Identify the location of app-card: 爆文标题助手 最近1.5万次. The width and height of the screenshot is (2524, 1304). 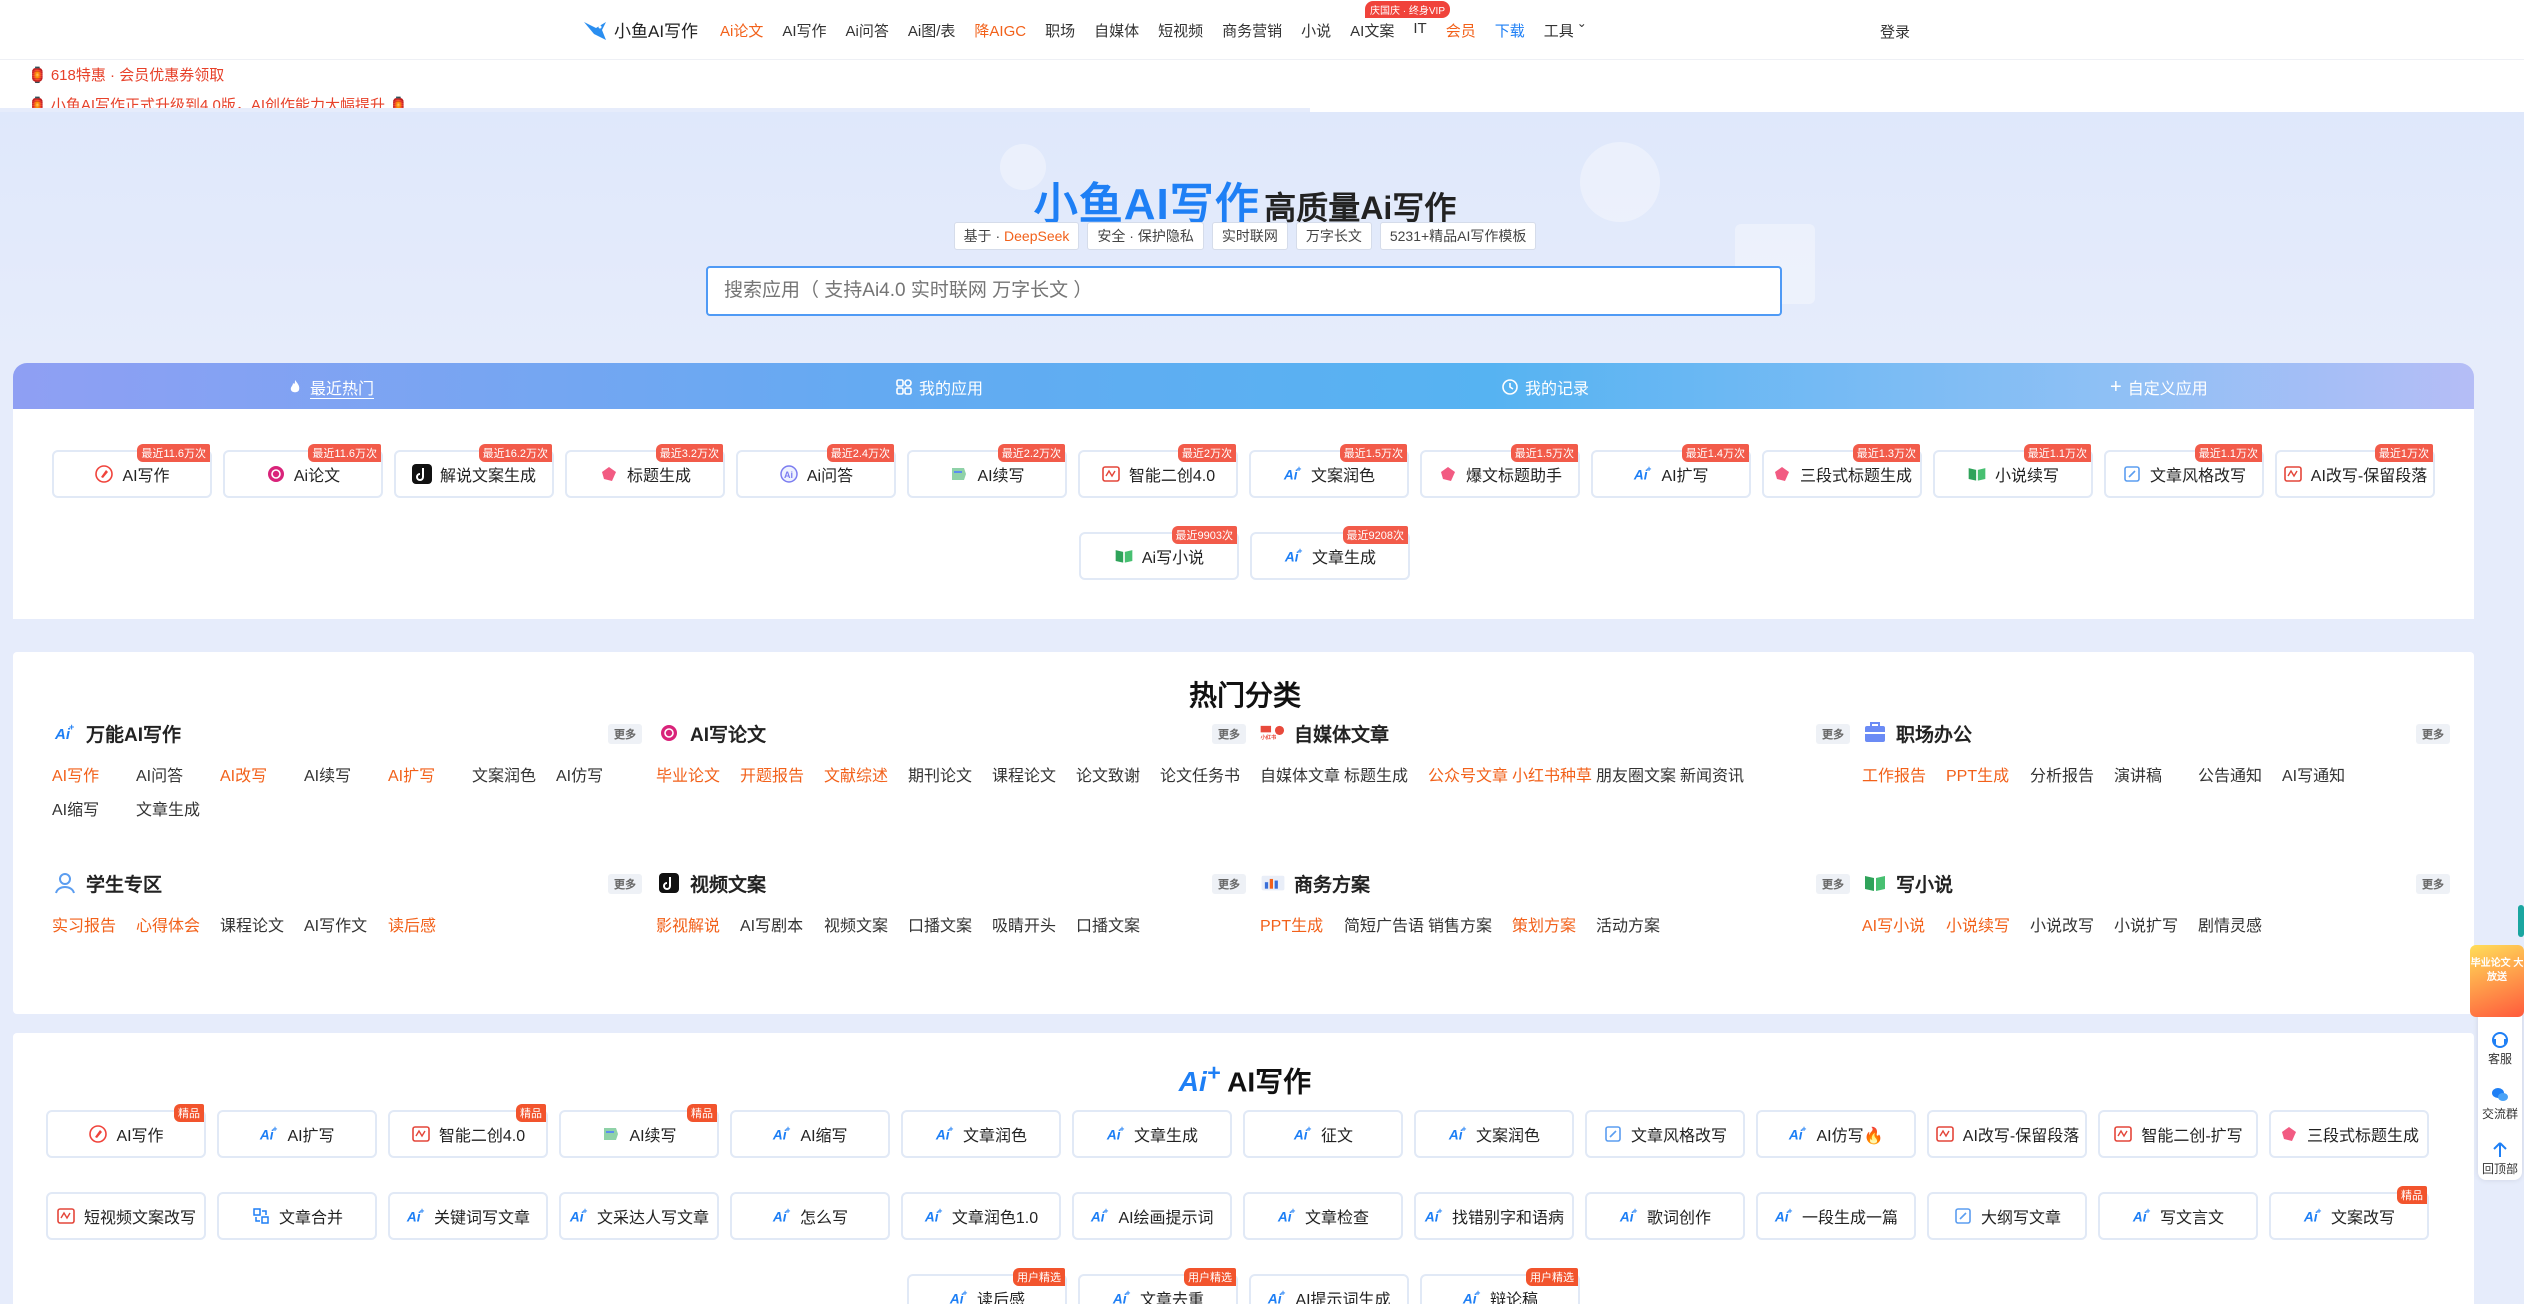
(1500, 471).